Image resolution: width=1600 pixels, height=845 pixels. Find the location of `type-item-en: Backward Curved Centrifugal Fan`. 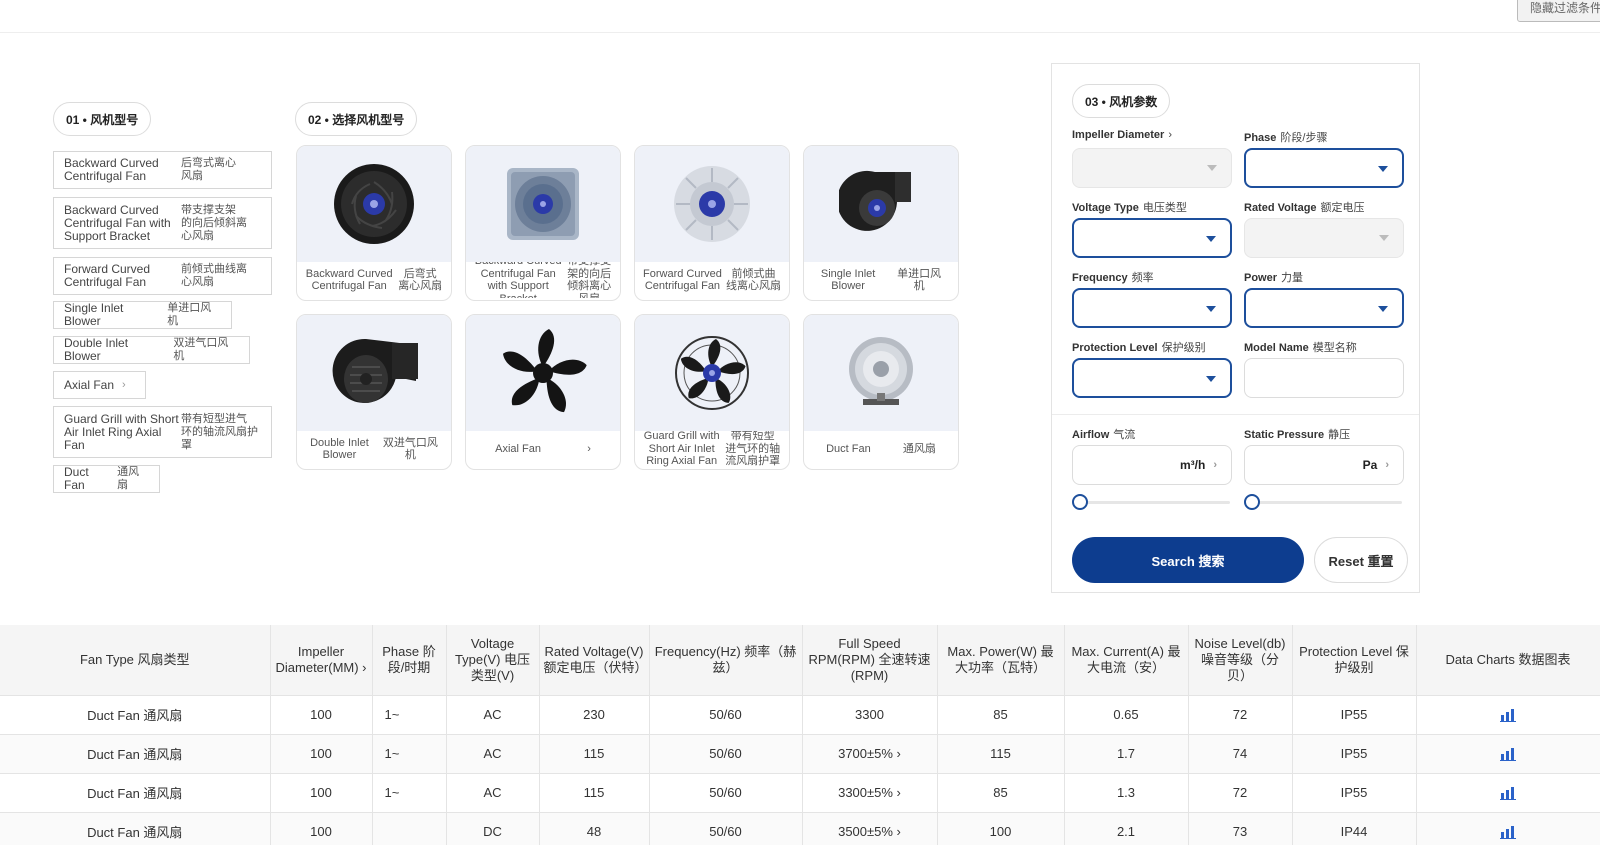

type-item-en: Backward Curved Centrifugal Fan is located at coordinates (111, 169).